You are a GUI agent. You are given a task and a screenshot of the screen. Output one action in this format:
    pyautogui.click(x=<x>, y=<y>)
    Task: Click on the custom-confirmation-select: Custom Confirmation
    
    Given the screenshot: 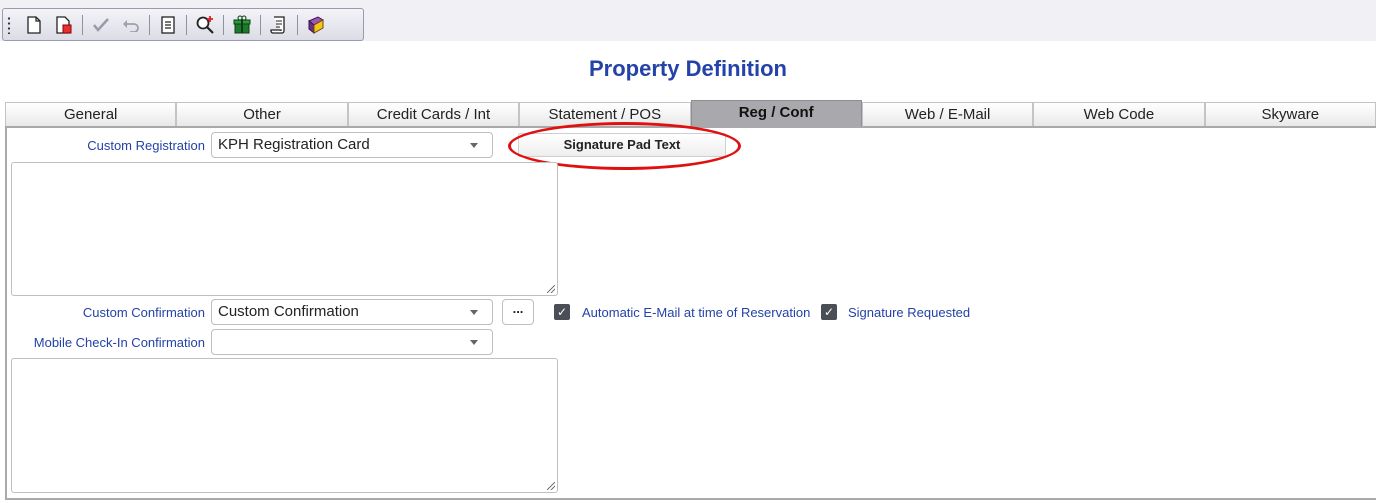 What is the action you would take?
    pyautogui.click(x=352, y=312)
    